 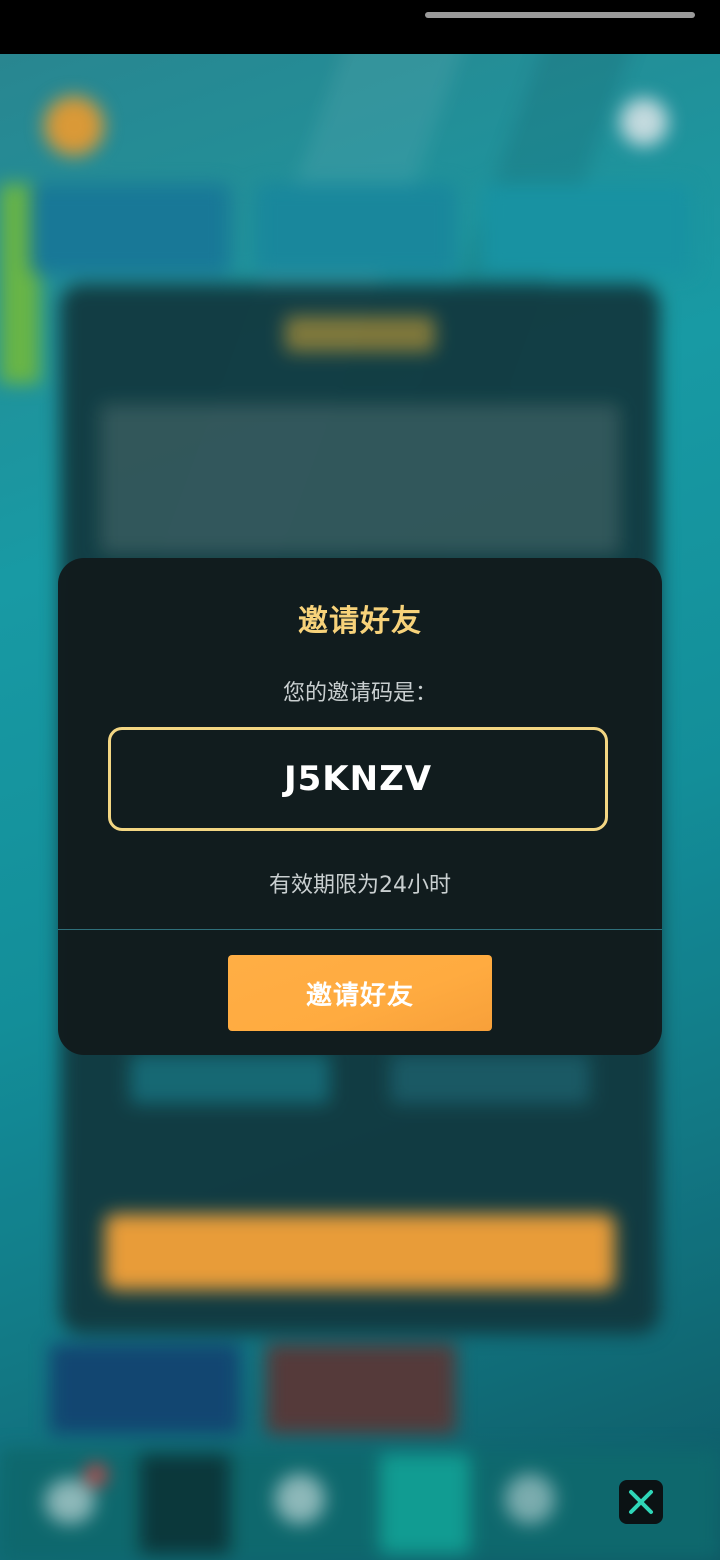 What do you see at coordinates (360, 621) in the screenshot?
I see `dialog-title: 邀请好友` at bounding box center [360, 621].